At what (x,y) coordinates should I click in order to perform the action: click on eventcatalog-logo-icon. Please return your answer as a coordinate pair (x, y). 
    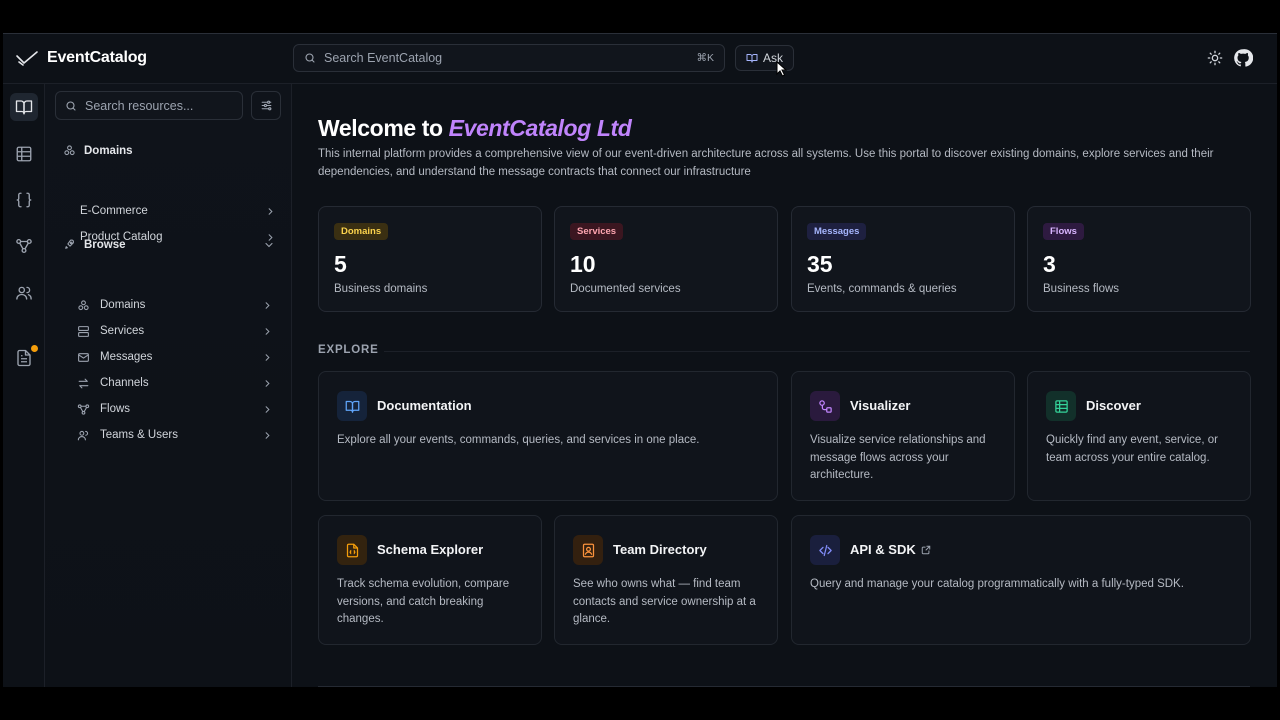
    Looking at the image, I should click on (27, 58).